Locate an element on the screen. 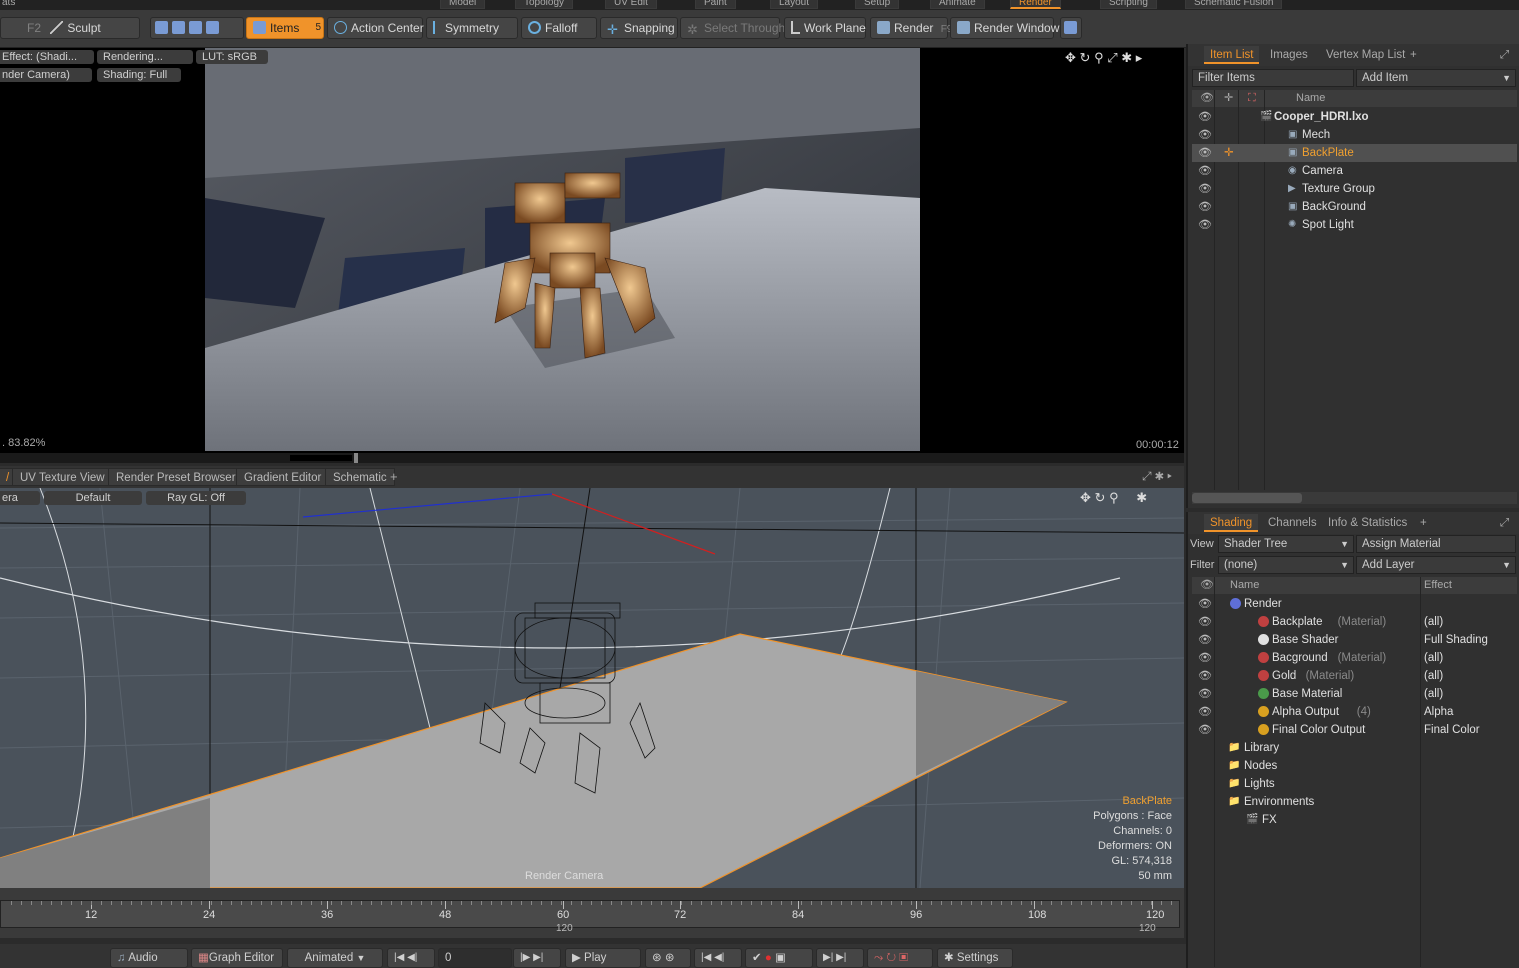  shader-row-final-color-output: 👁 Final Color Output Final Color is located at coordinates (1354, 730).